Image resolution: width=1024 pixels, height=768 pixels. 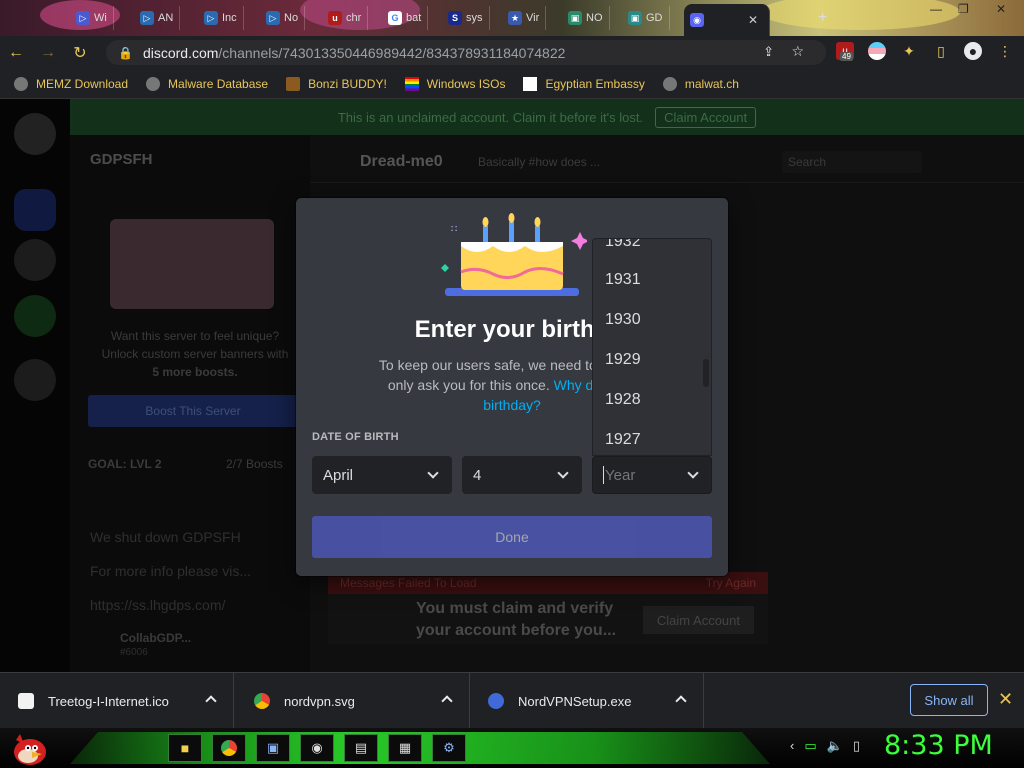 I want to click on browser-tab-active: ◉ ✕, so click(x=727, y=20).